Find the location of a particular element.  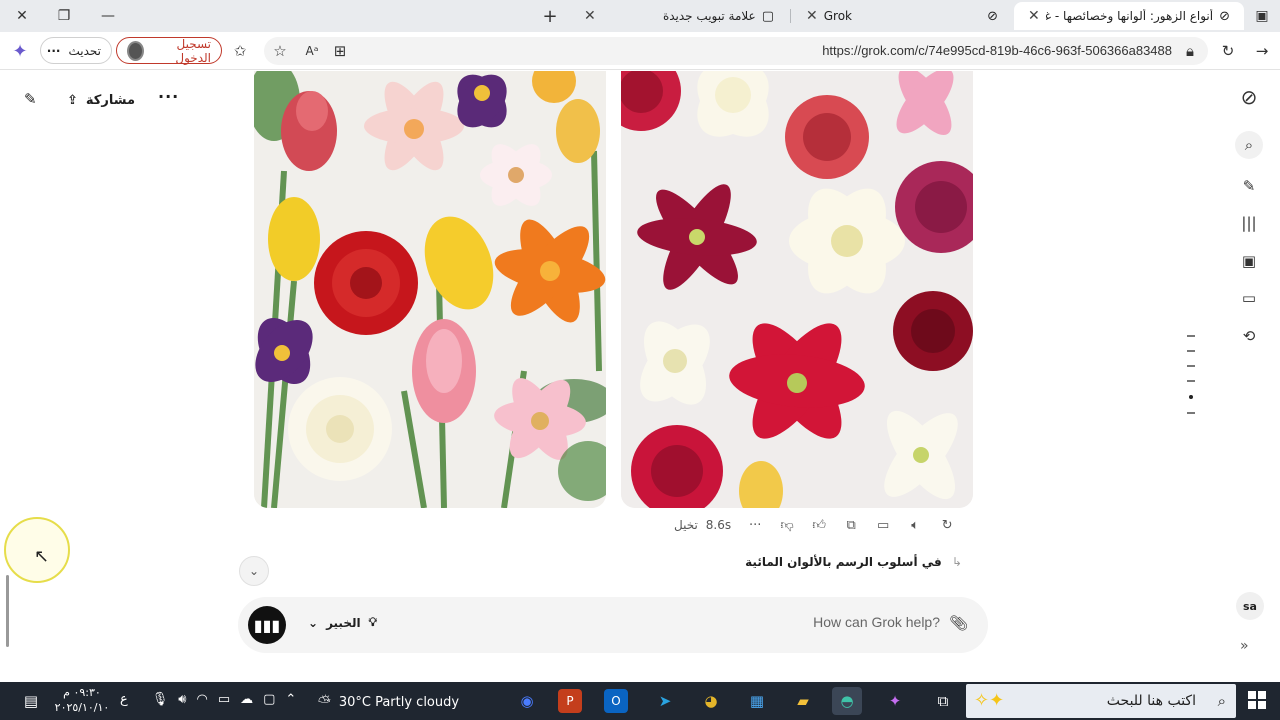

response-time: 8.6s is located at coordinates (718, 525).